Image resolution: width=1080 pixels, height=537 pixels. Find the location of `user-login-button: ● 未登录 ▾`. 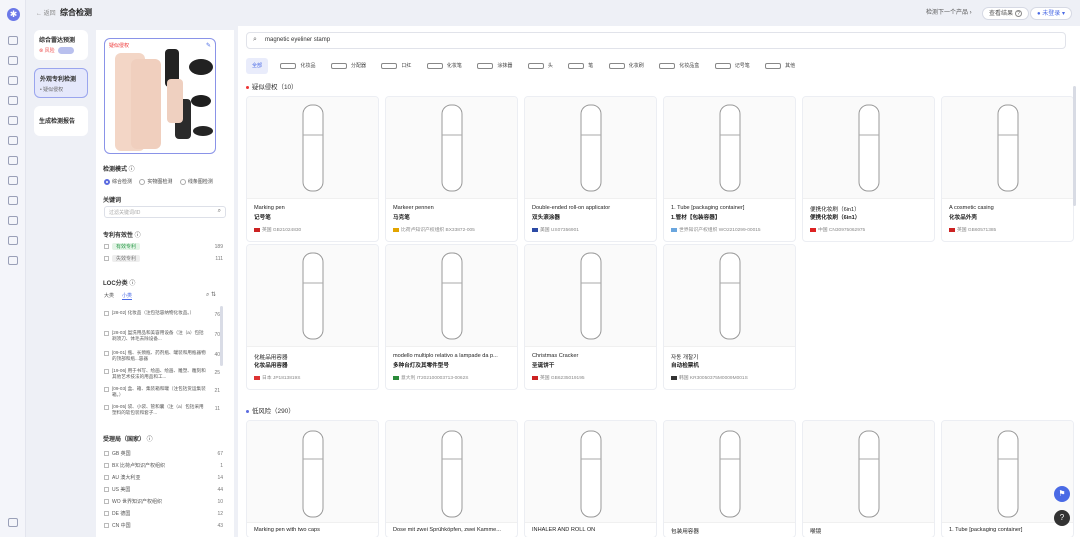

user-login-button: ● 未登录 ▾ is located at coordinates (1051, 13).